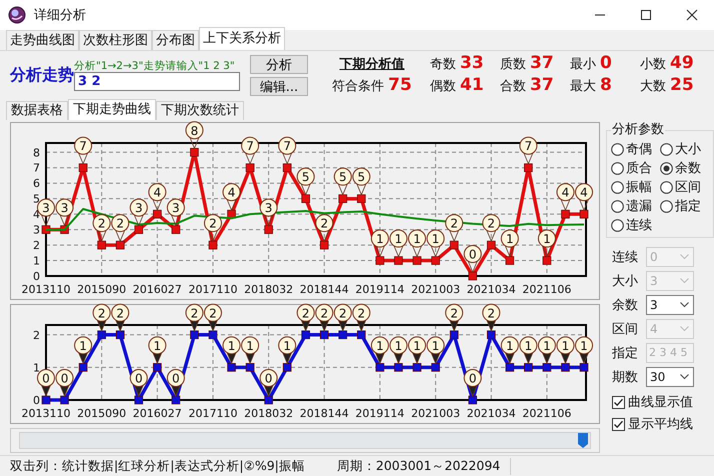 This screenshot has height=476, width=714. I want to click on axis-label: 8, so click(36, 153).